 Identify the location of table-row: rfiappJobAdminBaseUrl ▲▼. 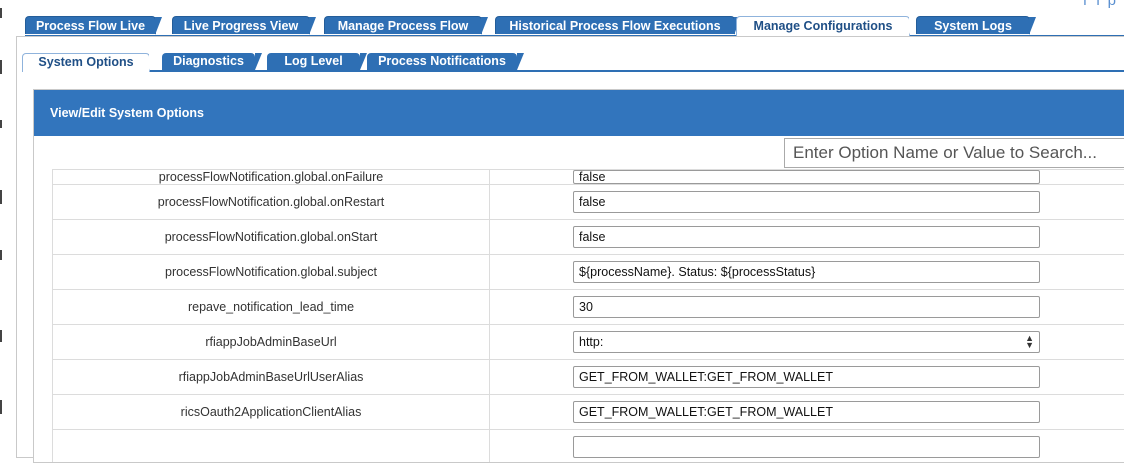
(588, 342).